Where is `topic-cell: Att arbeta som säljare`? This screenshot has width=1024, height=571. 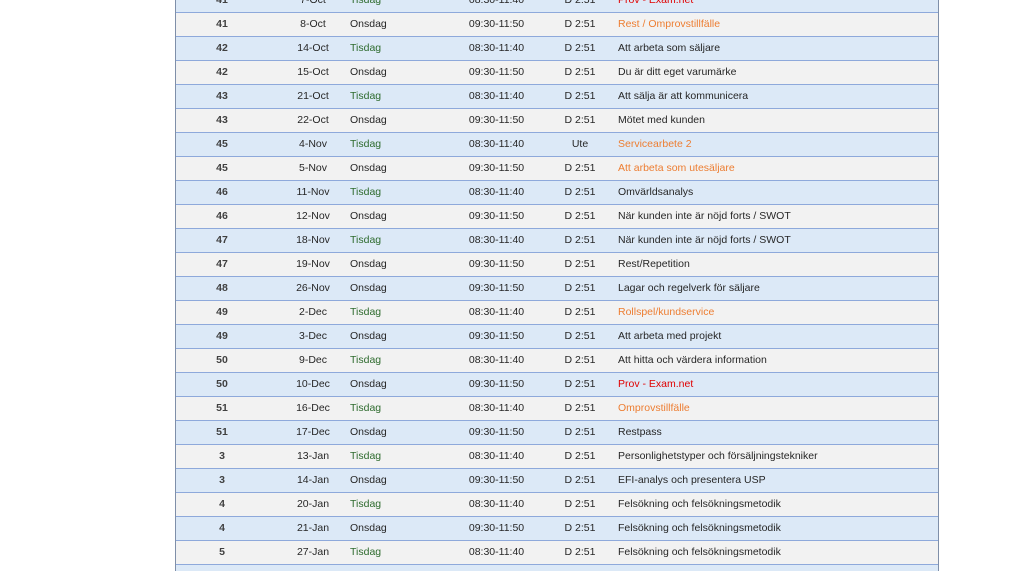 topic-cell: Att arbeta som säljare is located at coordinates (669, 48).